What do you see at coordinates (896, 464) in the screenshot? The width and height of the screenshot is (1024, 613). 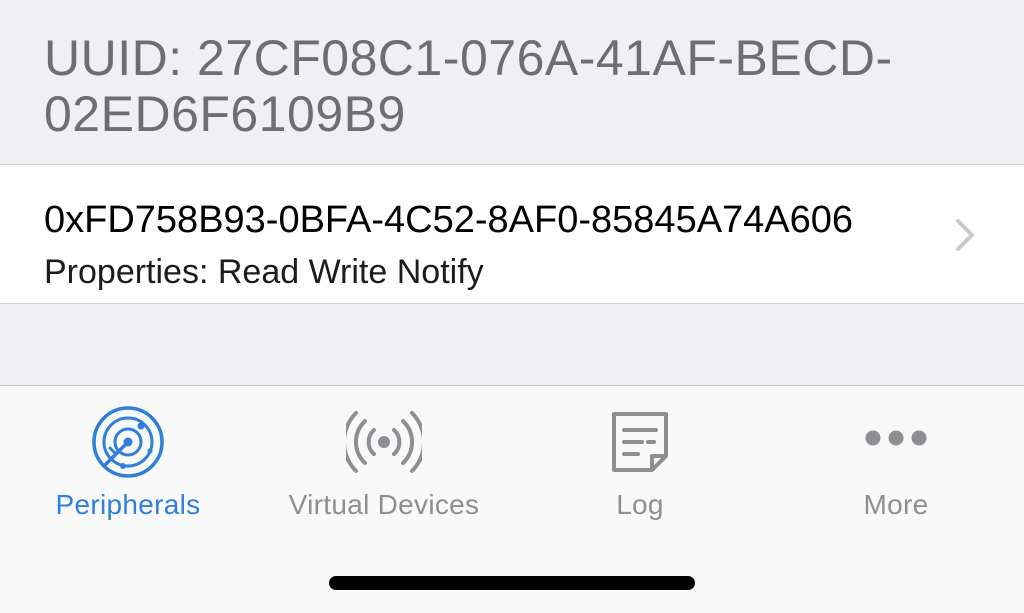 I see `tab-more: More` at bounding box center [896, 464].